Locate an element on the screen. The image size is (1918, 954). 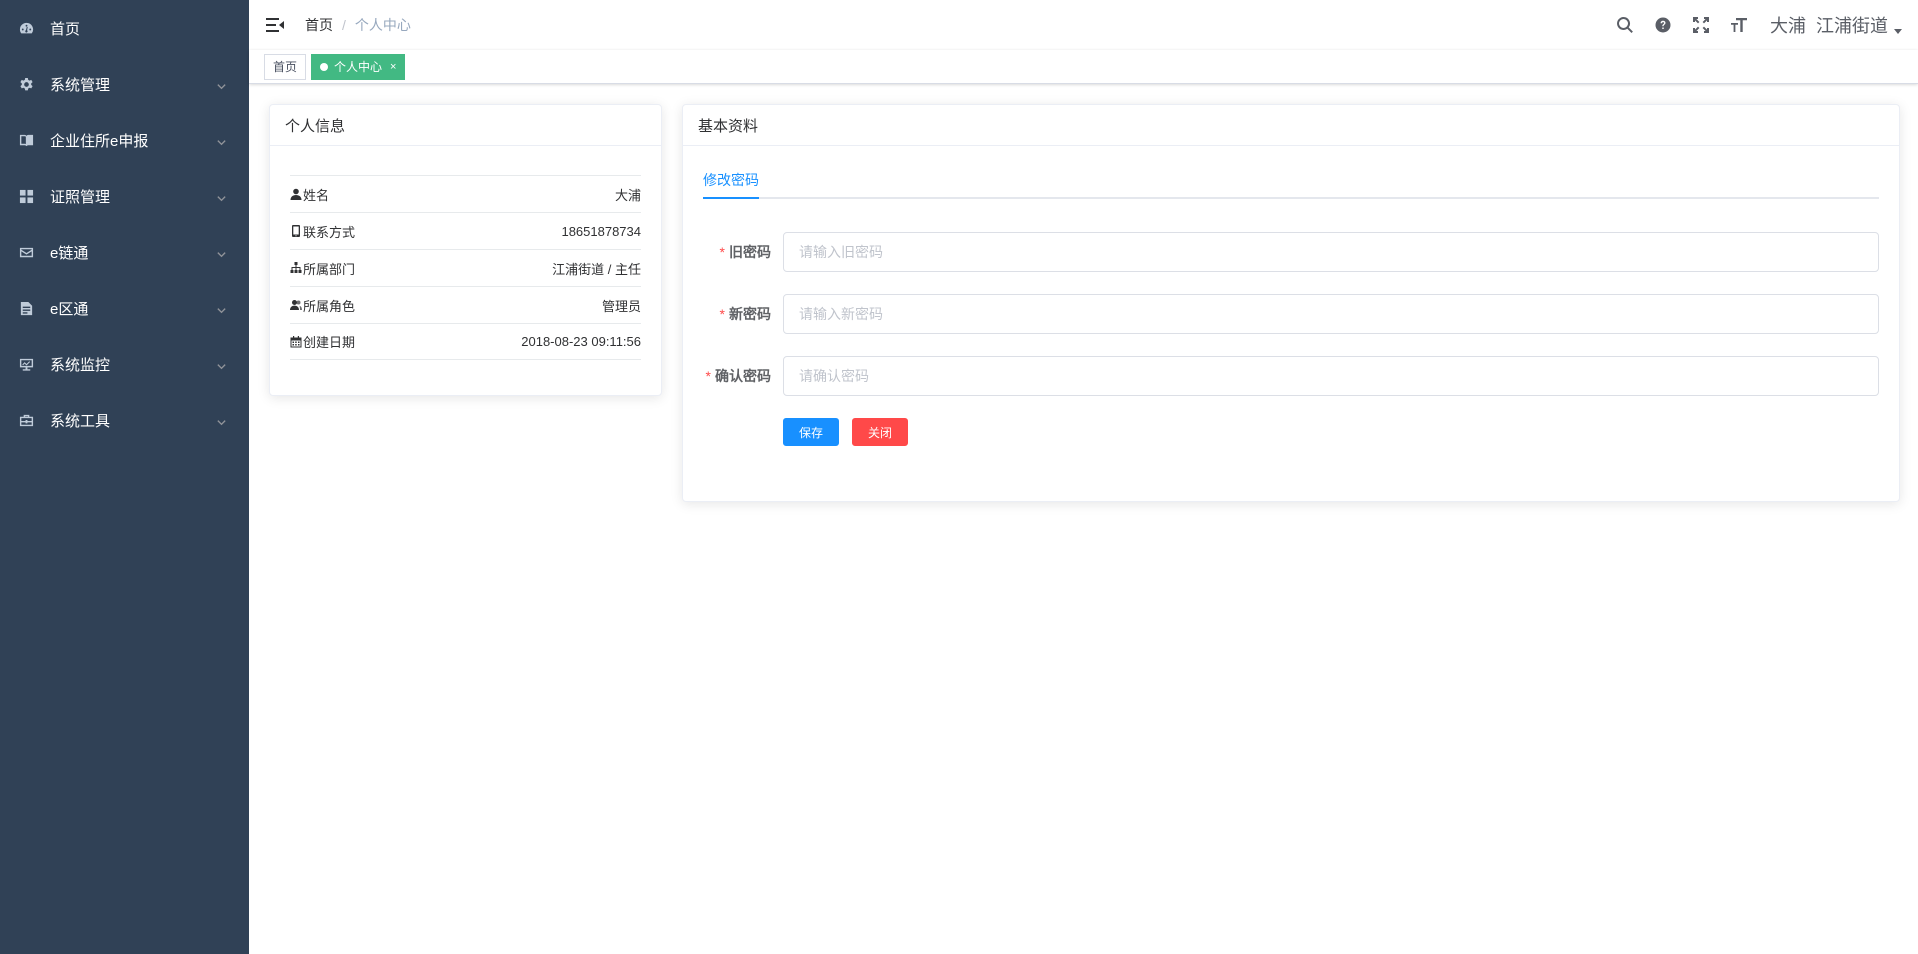
close-button: 关闭 is located at coordinates (880, 432).